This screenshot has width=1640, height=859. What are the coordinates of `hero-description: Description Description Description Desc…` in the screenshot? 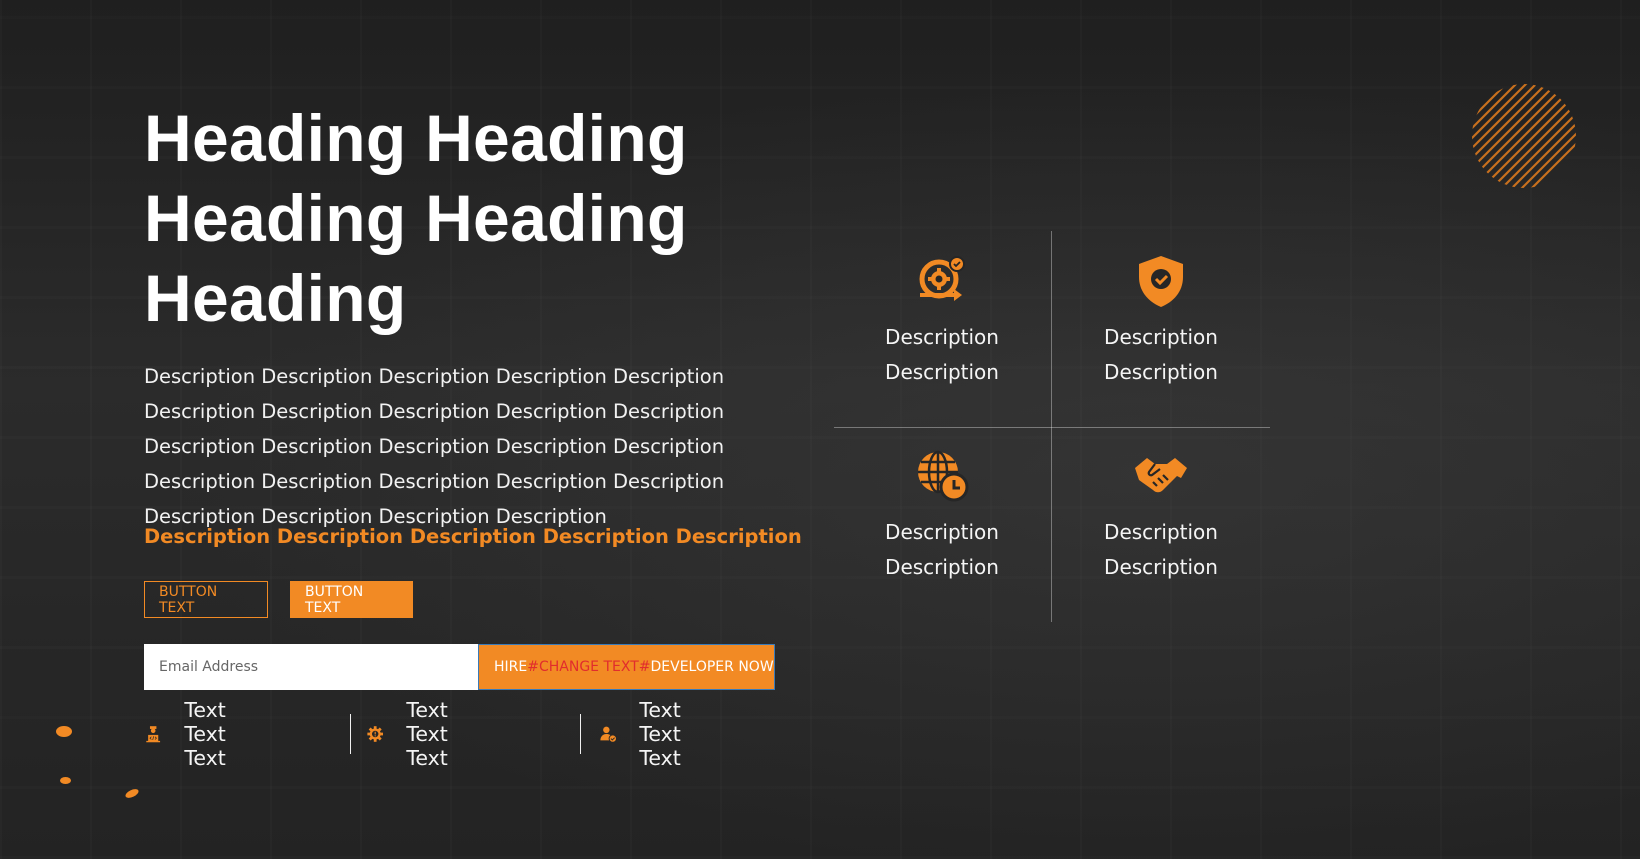 It's located at (434, 446).